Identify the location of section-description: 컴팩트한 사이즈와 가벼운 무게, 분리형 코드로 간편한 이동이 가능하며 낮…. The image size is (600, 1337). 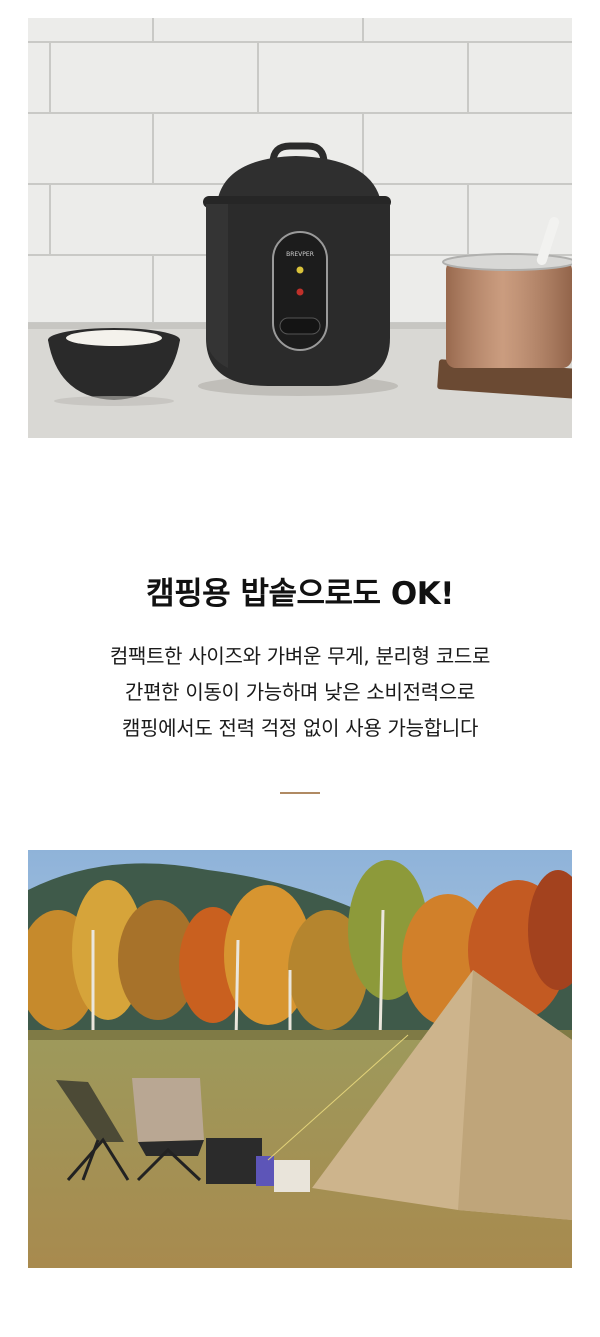
(300, 692).